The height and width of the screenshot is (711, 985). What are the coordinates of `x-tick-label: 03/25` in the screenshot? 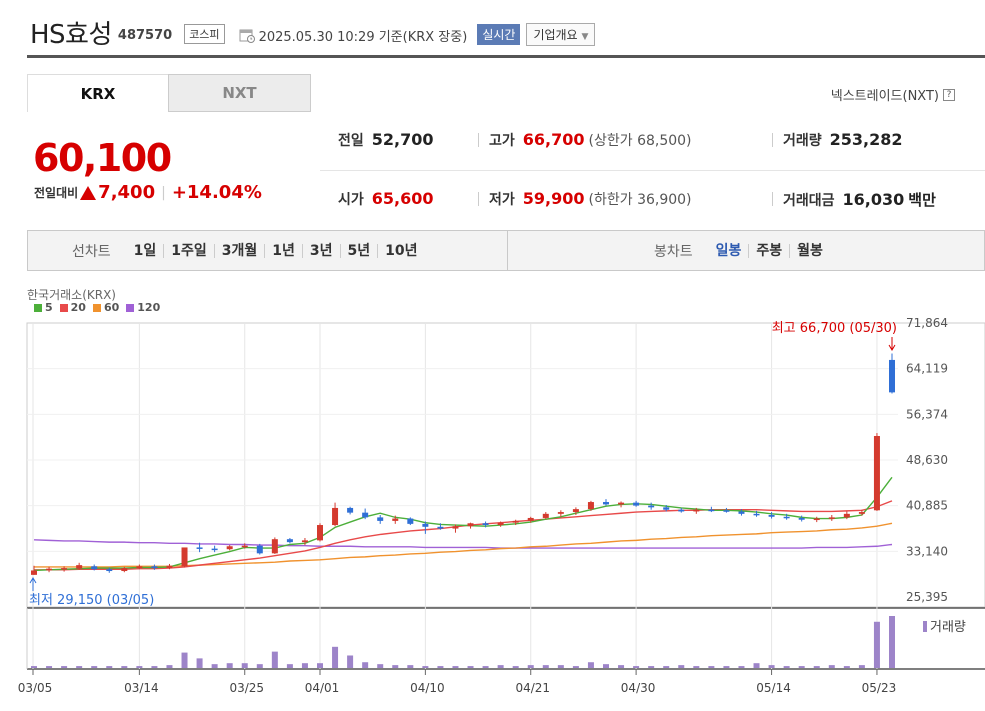 It's located at (246, 688).